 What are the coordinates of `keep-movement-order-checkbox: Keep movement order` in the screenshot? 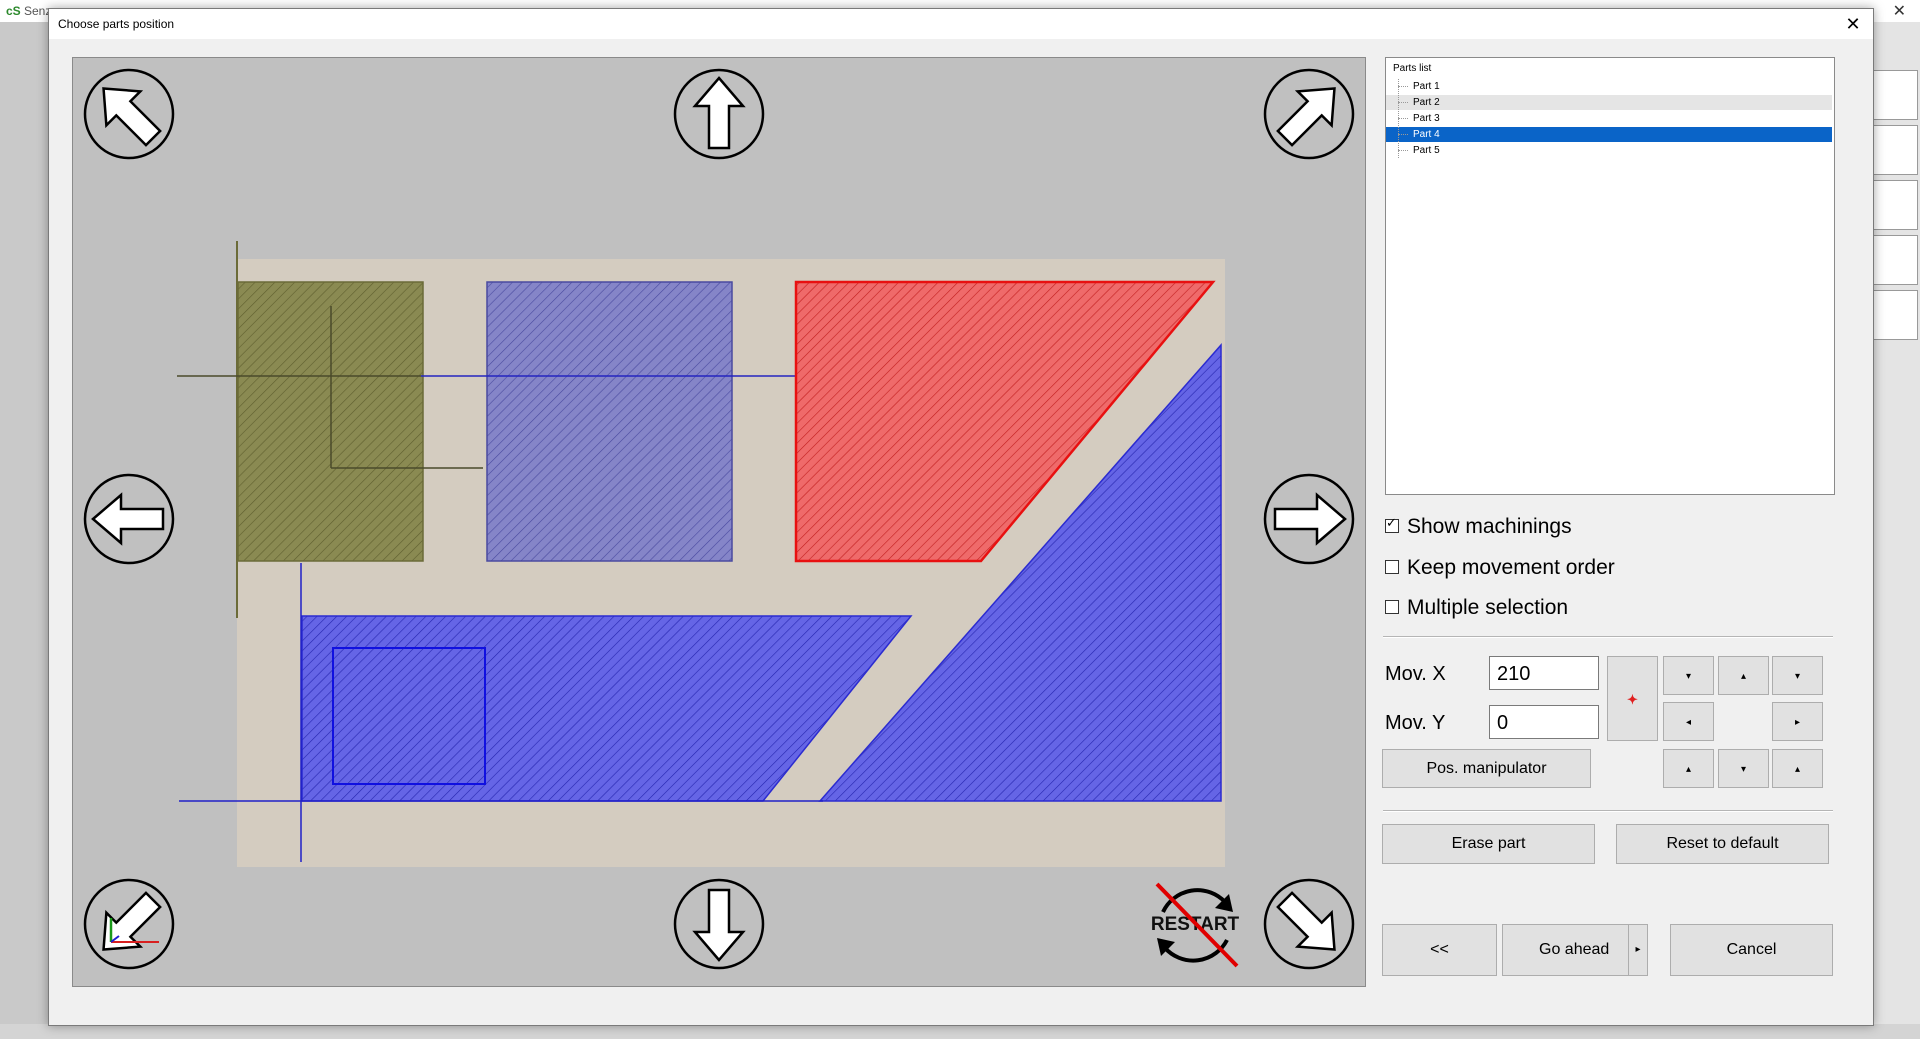 It's located at (1500, 568).